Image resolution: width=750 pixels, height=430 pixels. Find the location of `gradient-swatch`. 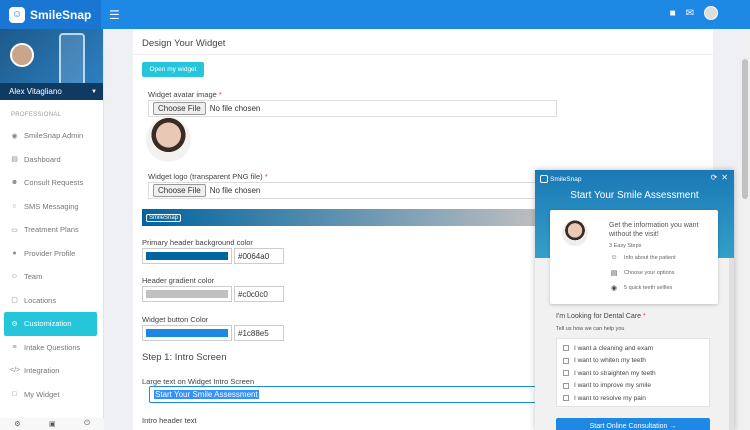

gradient-swatch is located at coordinates (187, 294).